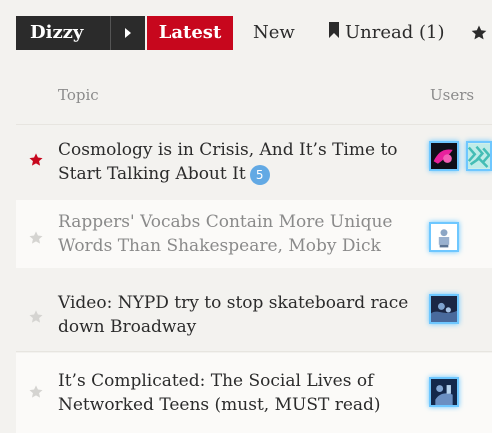 This screenshot has width=492, height=433. I want to click on tab-new: New, so click(274, 33).